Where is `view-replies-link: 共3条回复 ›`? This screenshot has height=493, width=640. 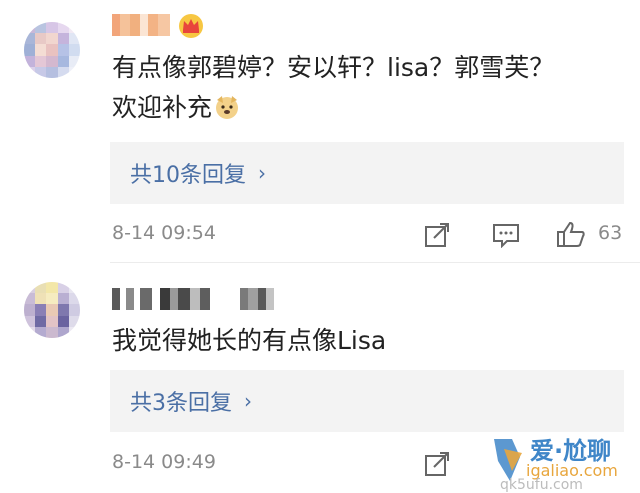
view-replies-link: 共3条回复 › is located at coordinates (191, 401).